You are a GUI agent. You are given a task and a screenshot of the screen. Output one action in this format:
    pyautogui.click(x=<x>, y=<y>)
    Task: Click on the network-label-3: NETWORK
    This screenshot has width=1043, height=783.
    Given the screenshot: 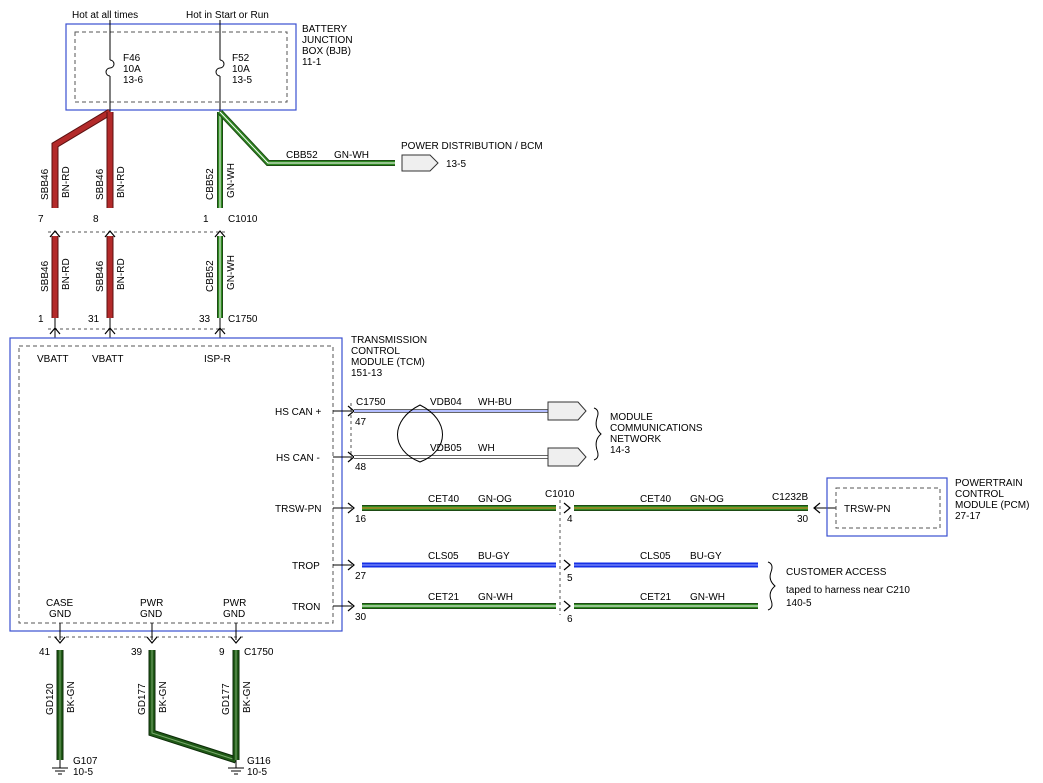 What is the action you would take?
    pyautogui.click(x=635, y=439)
    